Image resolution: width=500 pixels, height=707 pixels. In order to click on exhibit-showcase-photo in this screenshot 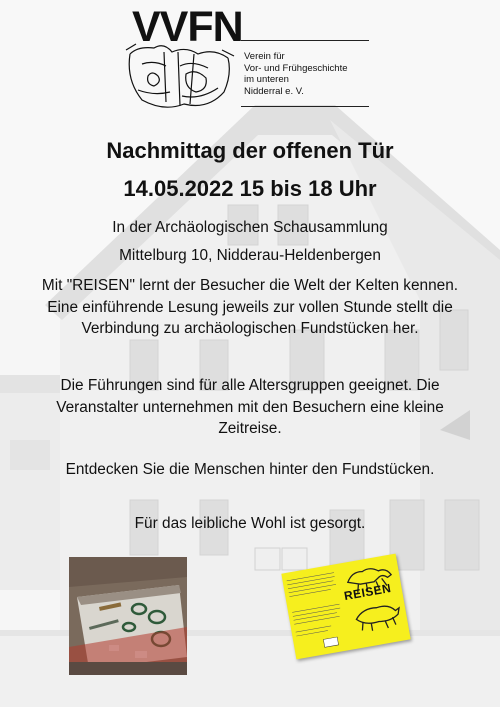, I will do `click(128, 616)`.